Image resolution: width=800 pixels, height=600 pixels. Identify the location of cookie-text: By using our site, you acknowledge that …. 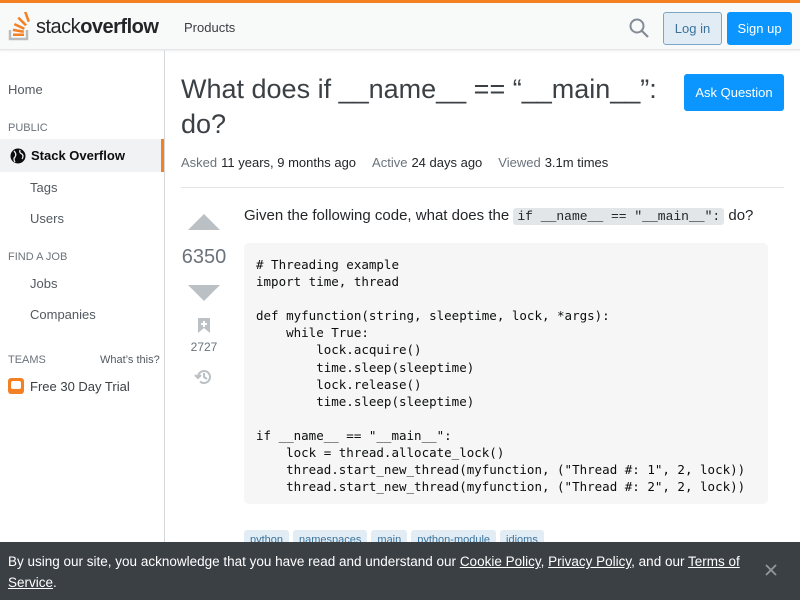
(374, 572).